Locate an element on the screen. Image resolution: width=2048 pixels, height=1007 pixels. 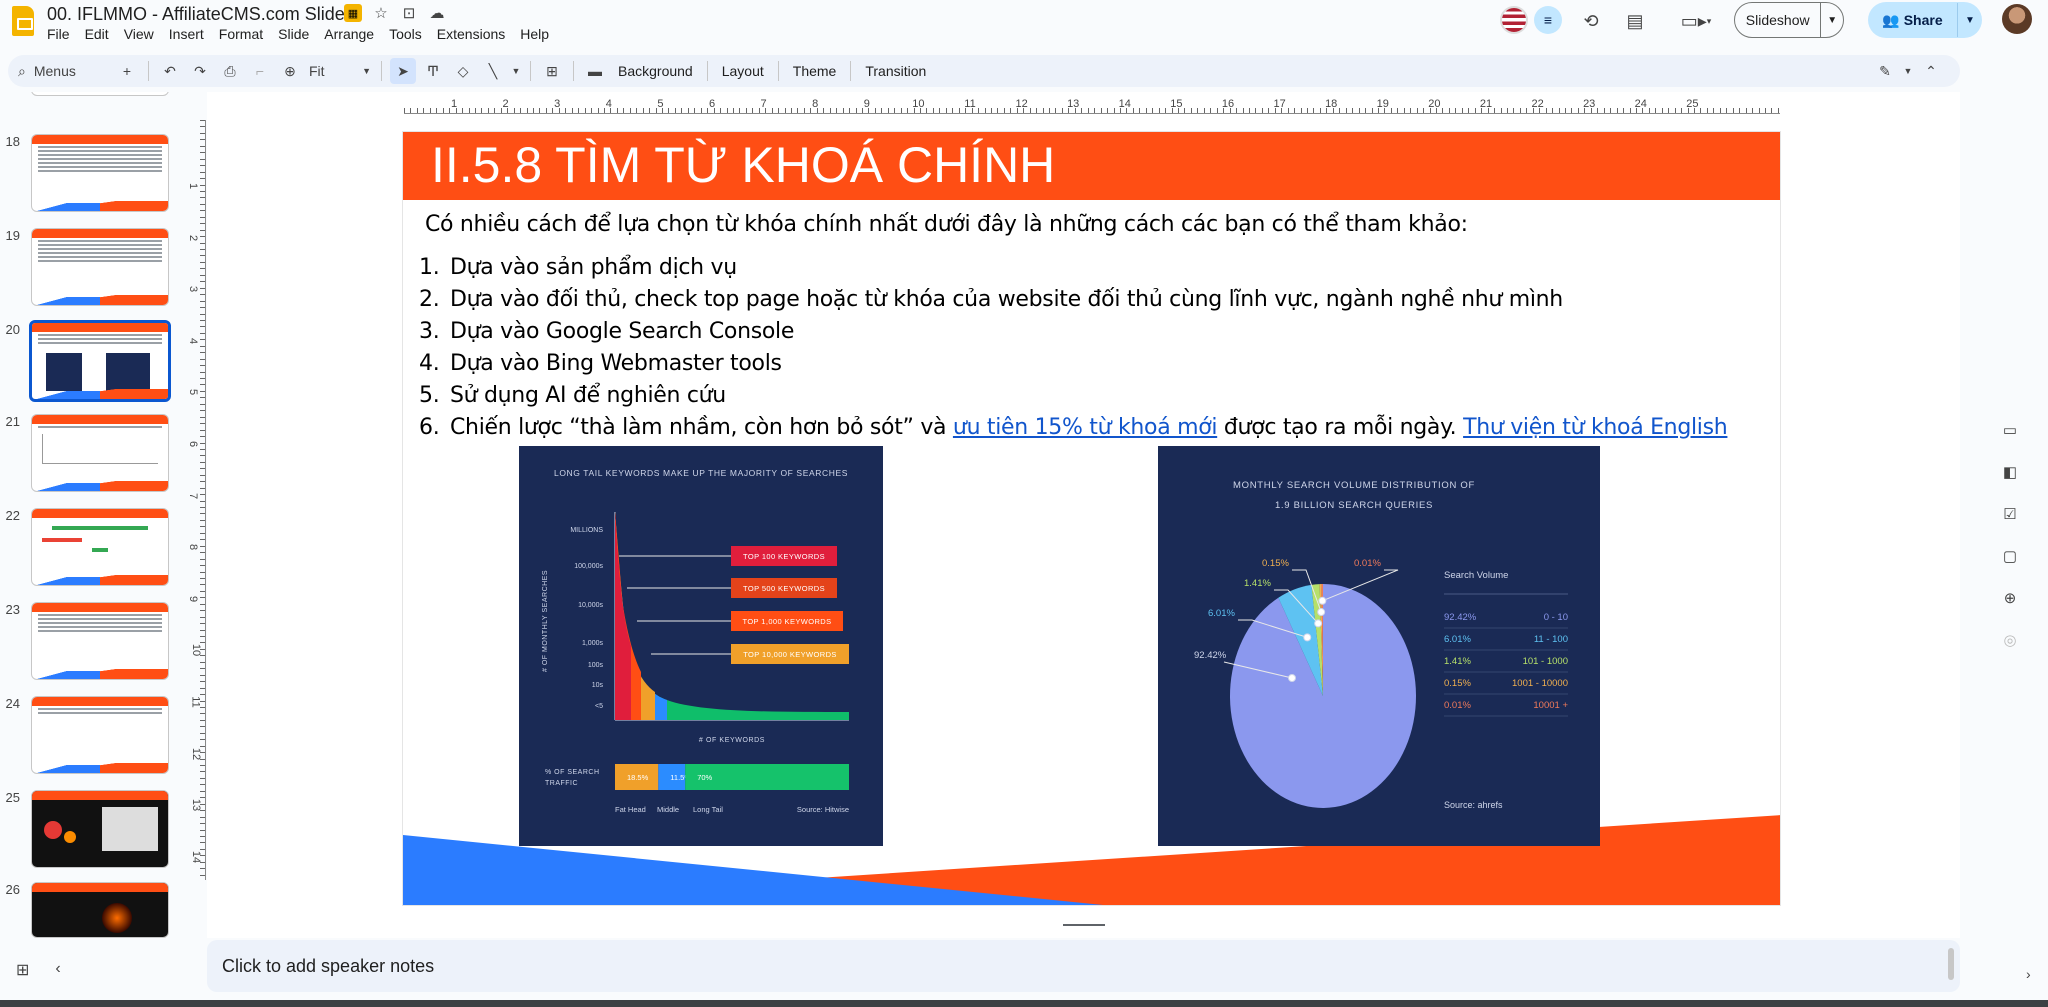
menu-format: Format is located at coordinates (244, 34).